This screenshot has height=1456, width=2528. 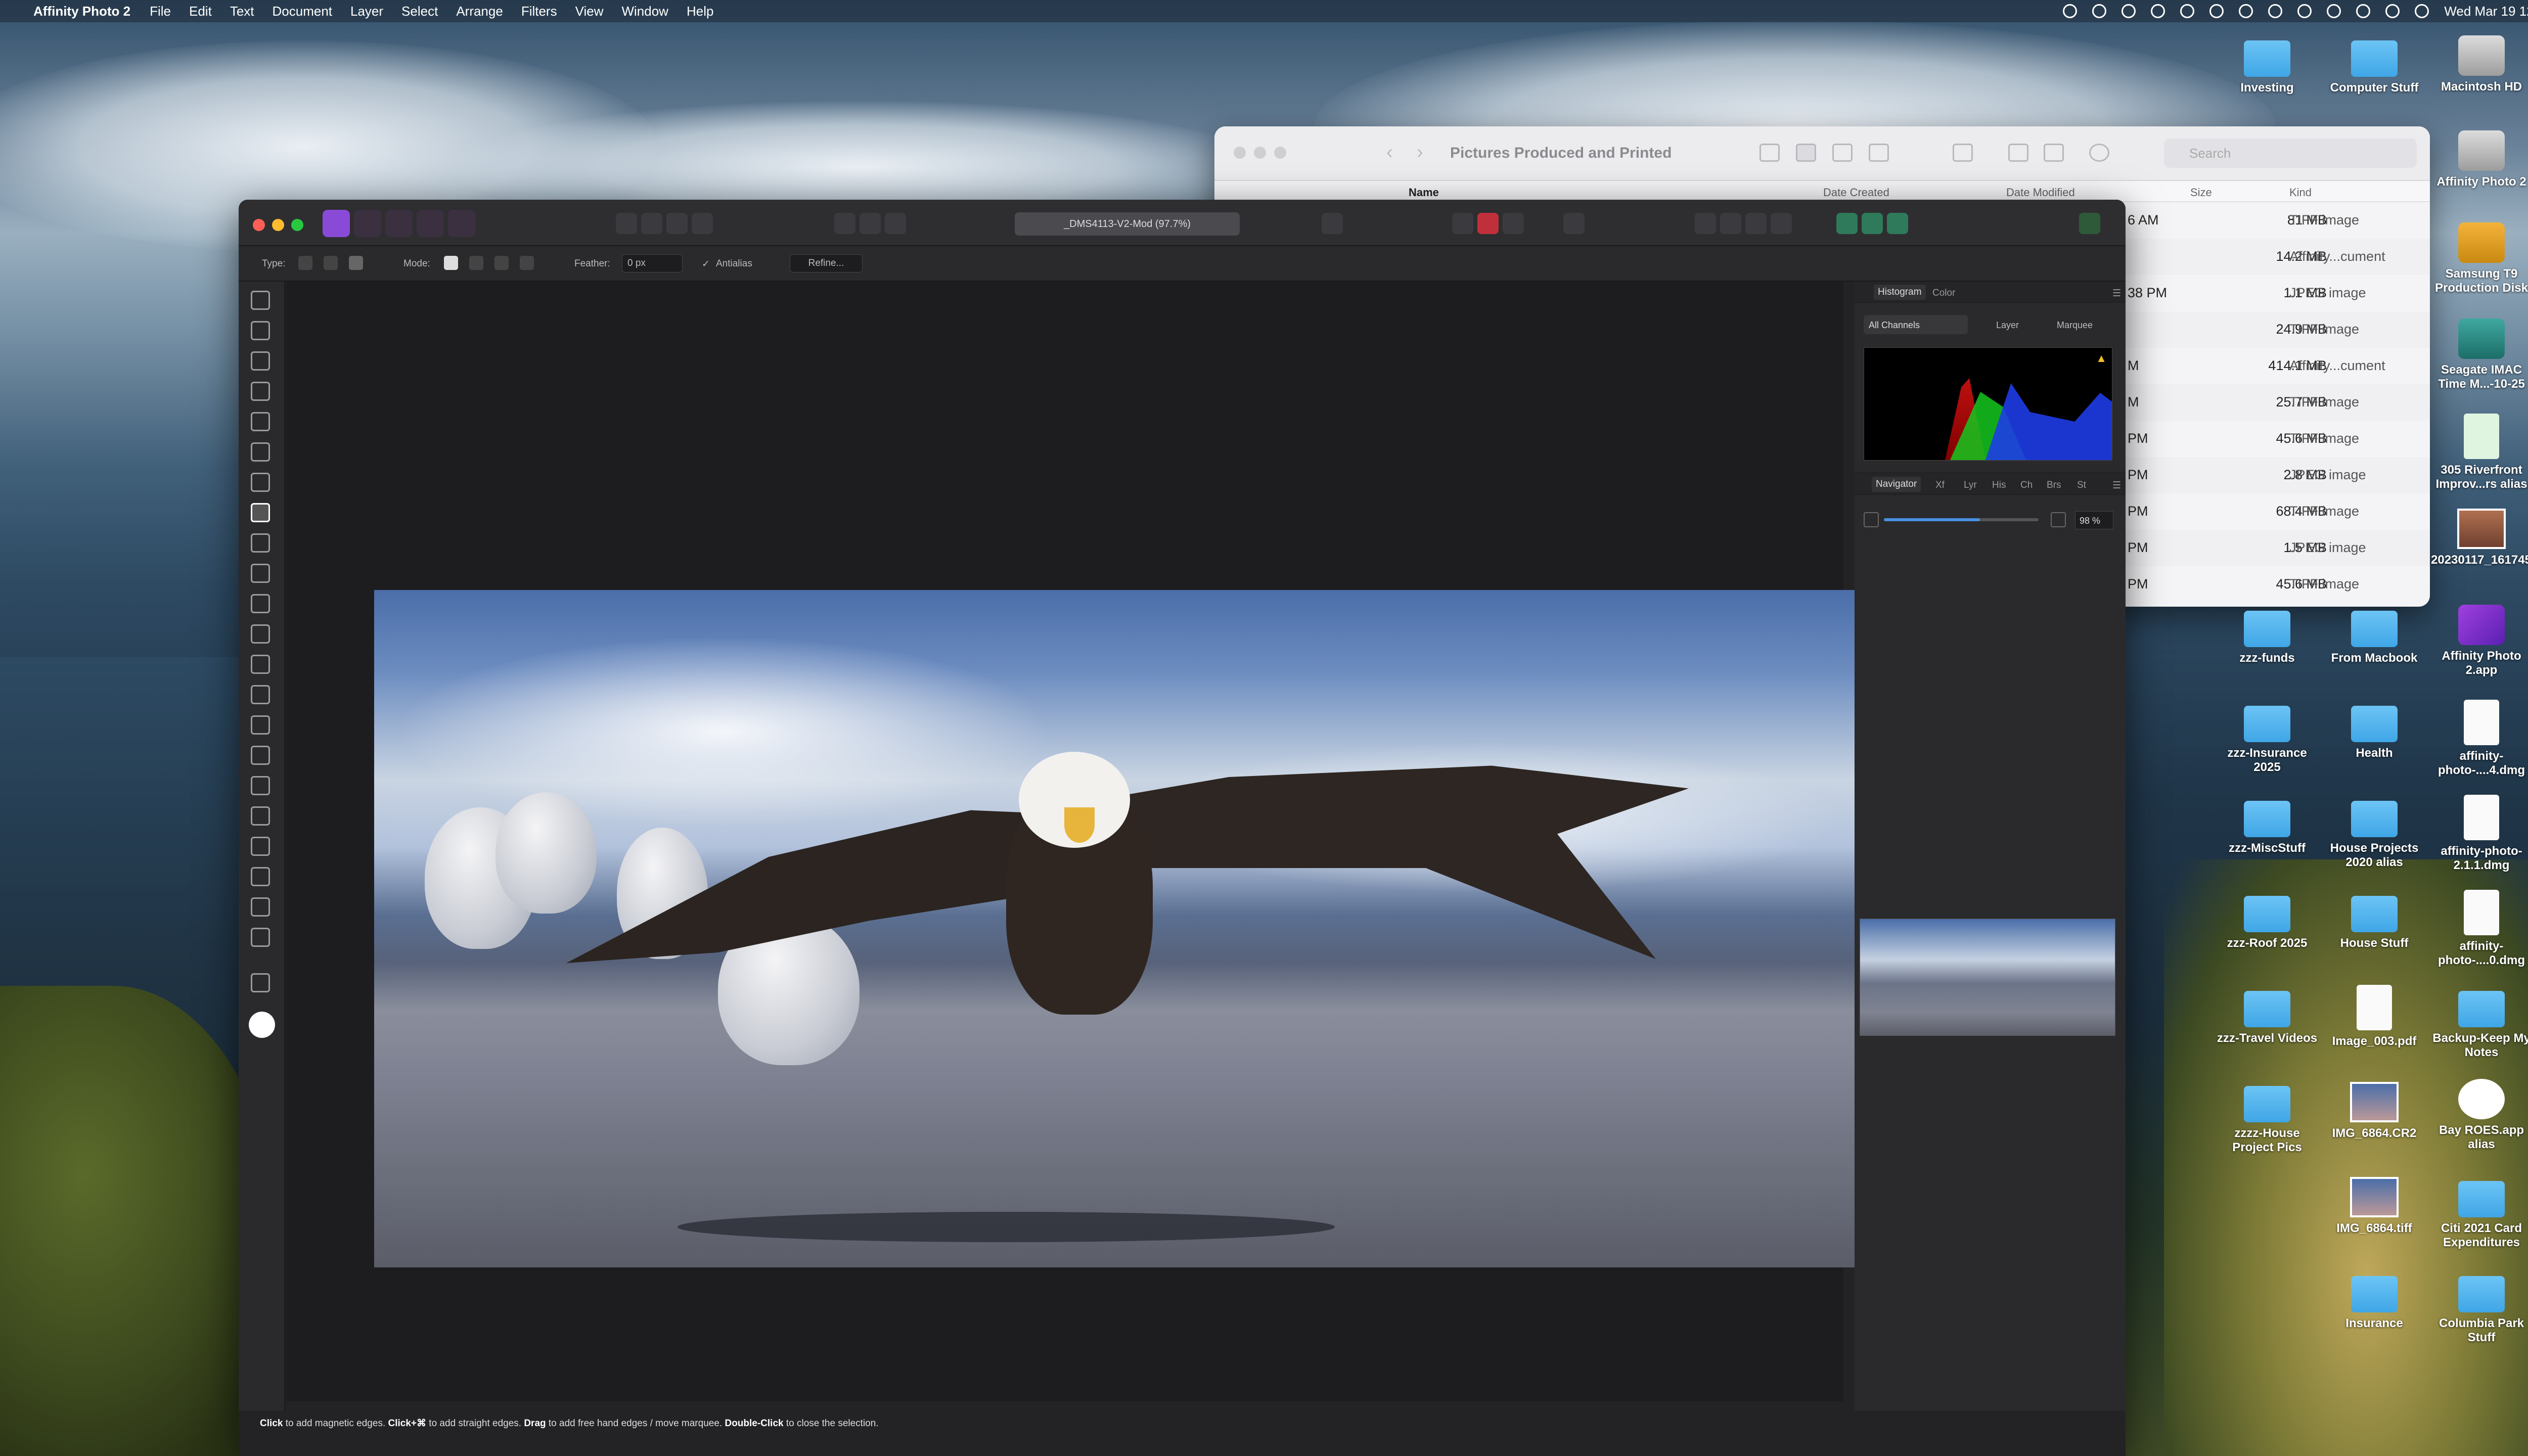 I want to click on menu-edit: Edit, so click(x=201, y=11).